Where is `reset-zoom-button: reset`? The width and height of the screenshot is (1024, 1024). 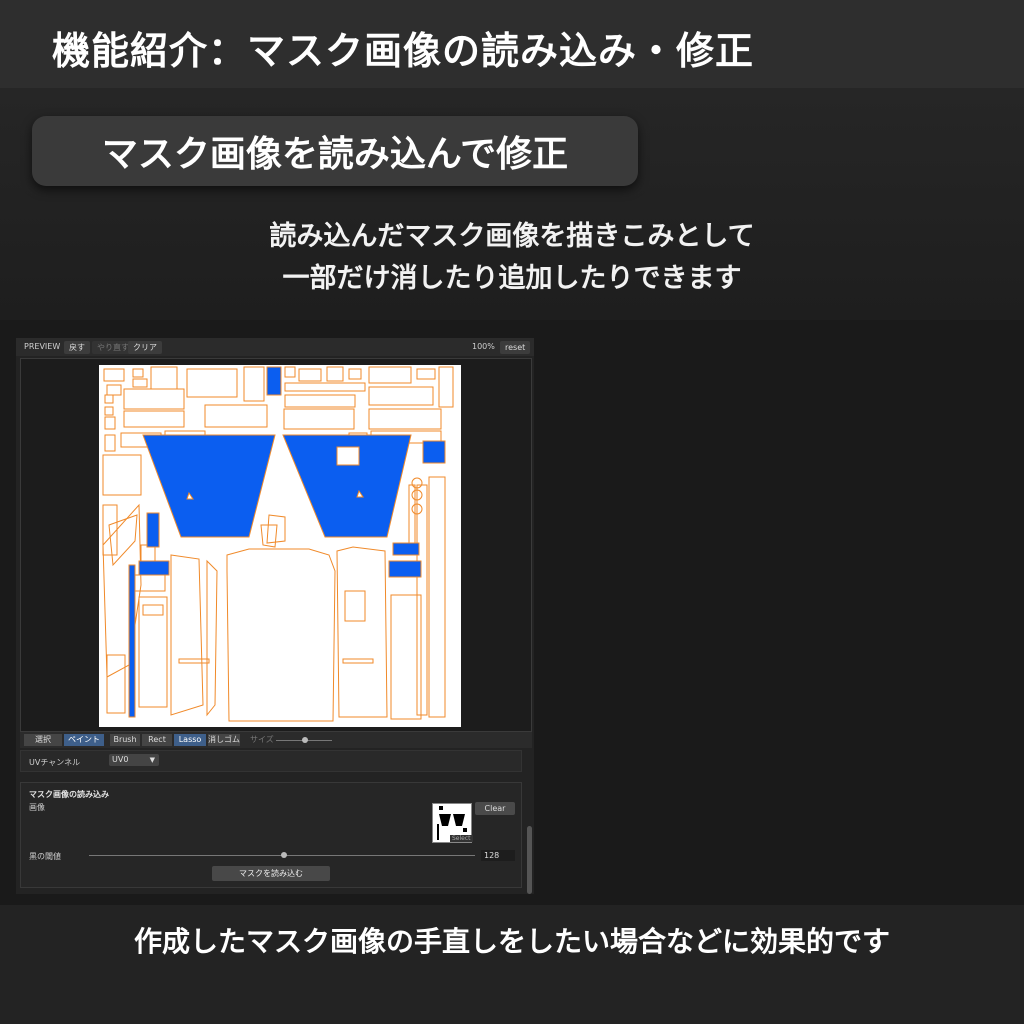
reset-zoom-button: reset is located at coordinates (515, 347).